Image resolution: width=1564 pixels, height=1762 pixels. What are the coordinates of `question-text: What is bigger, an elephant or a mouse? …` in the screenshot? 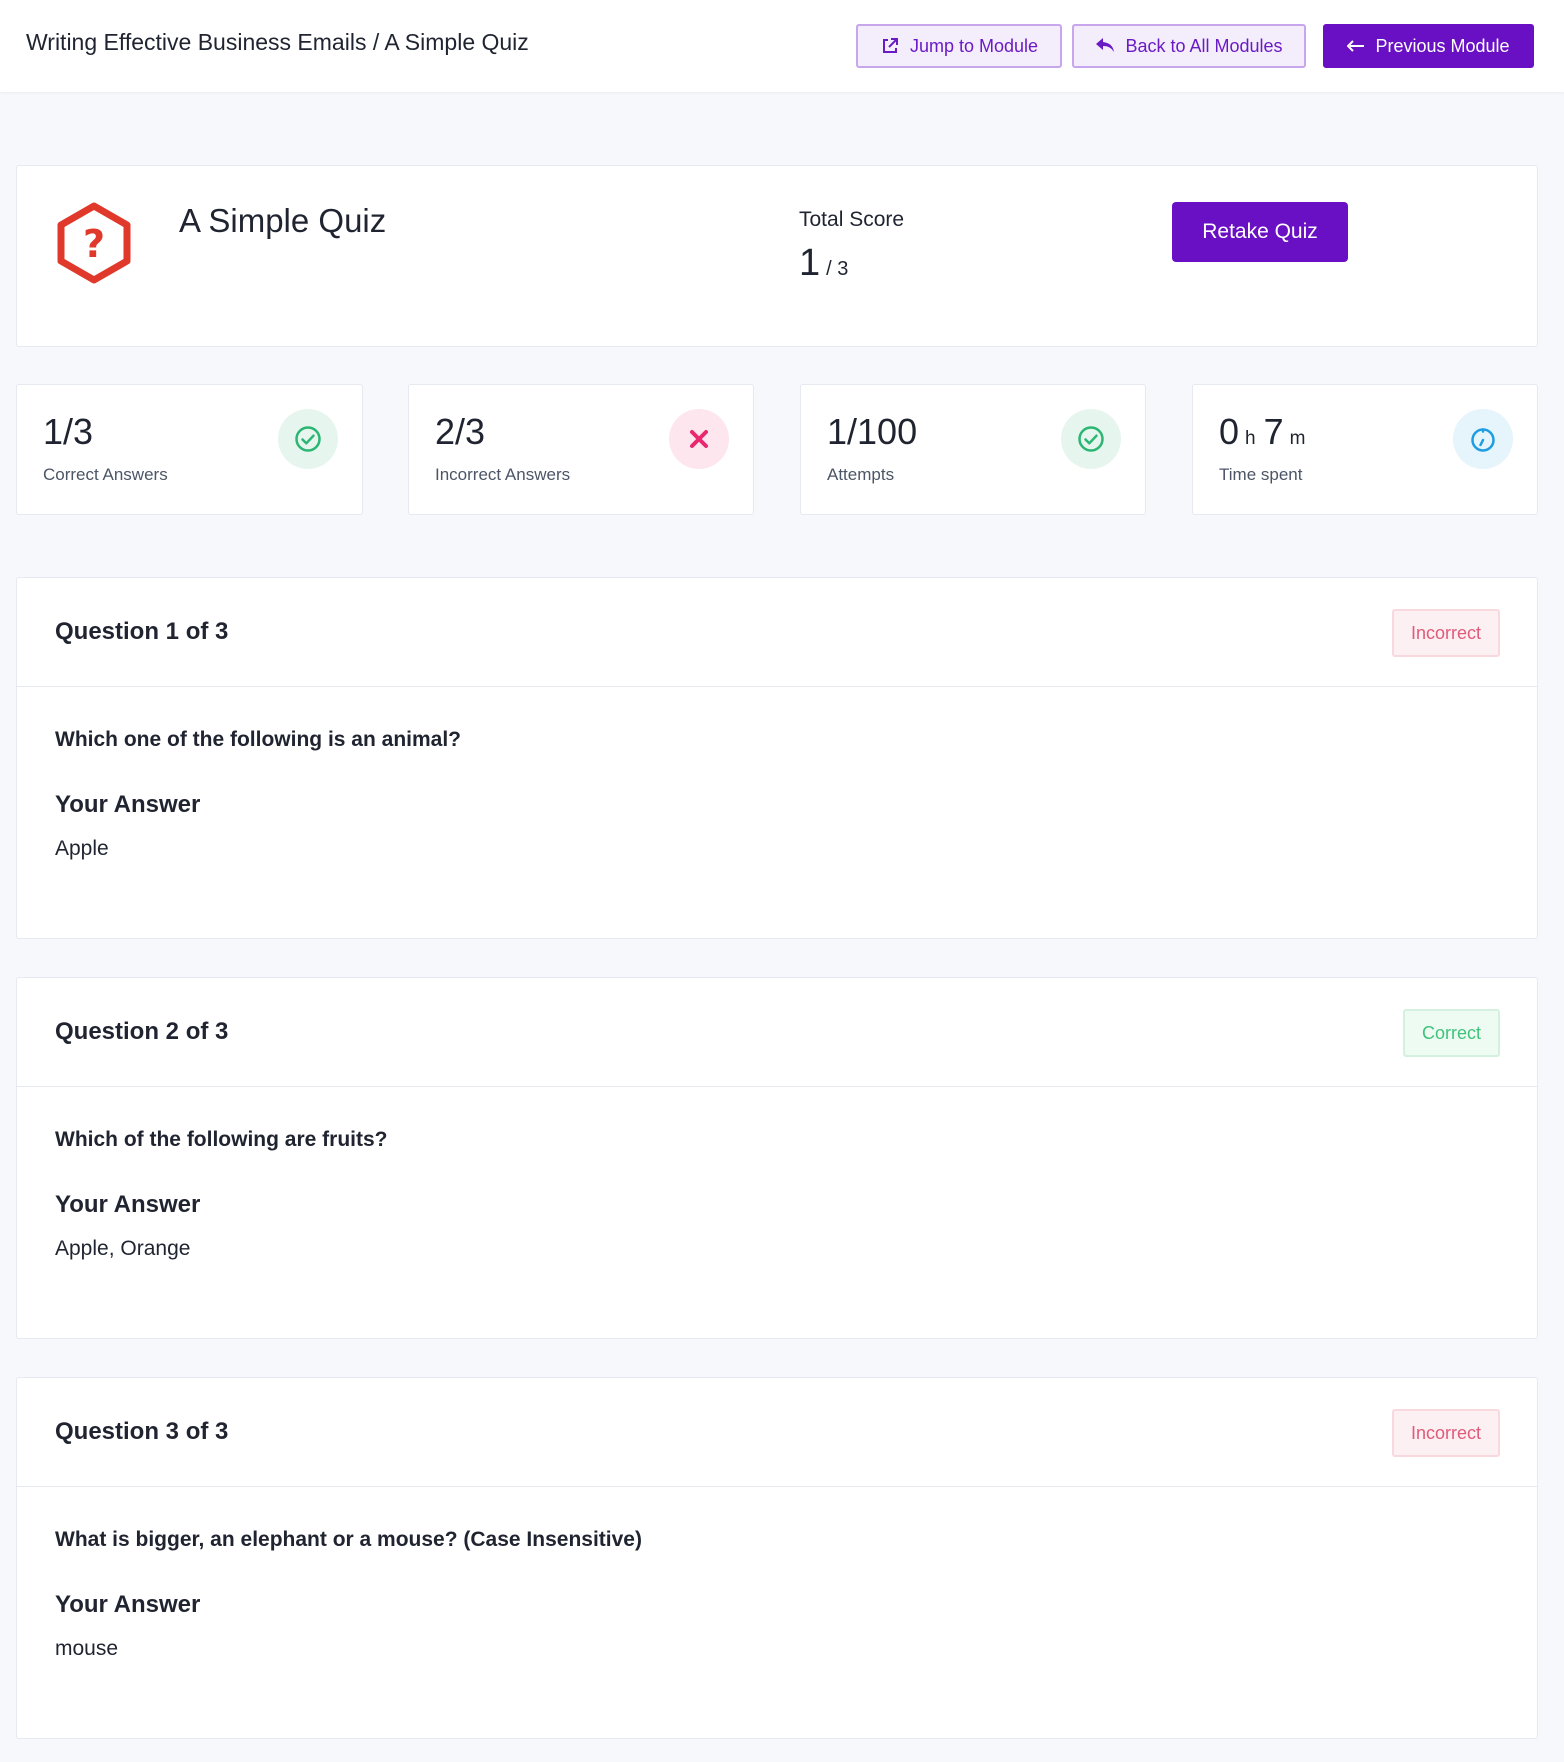 It's located at (348, 1539).